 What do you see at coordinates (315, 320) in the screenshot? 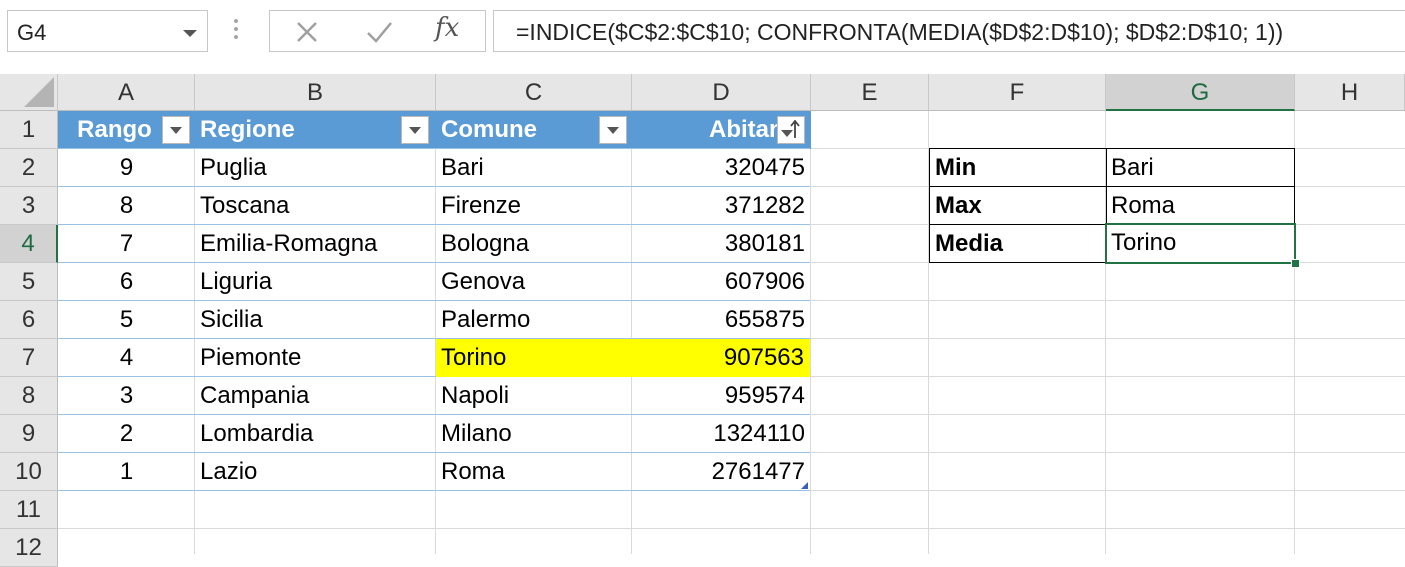
I see `cell-regione: Sicilia` at bounding box center [315, 320].